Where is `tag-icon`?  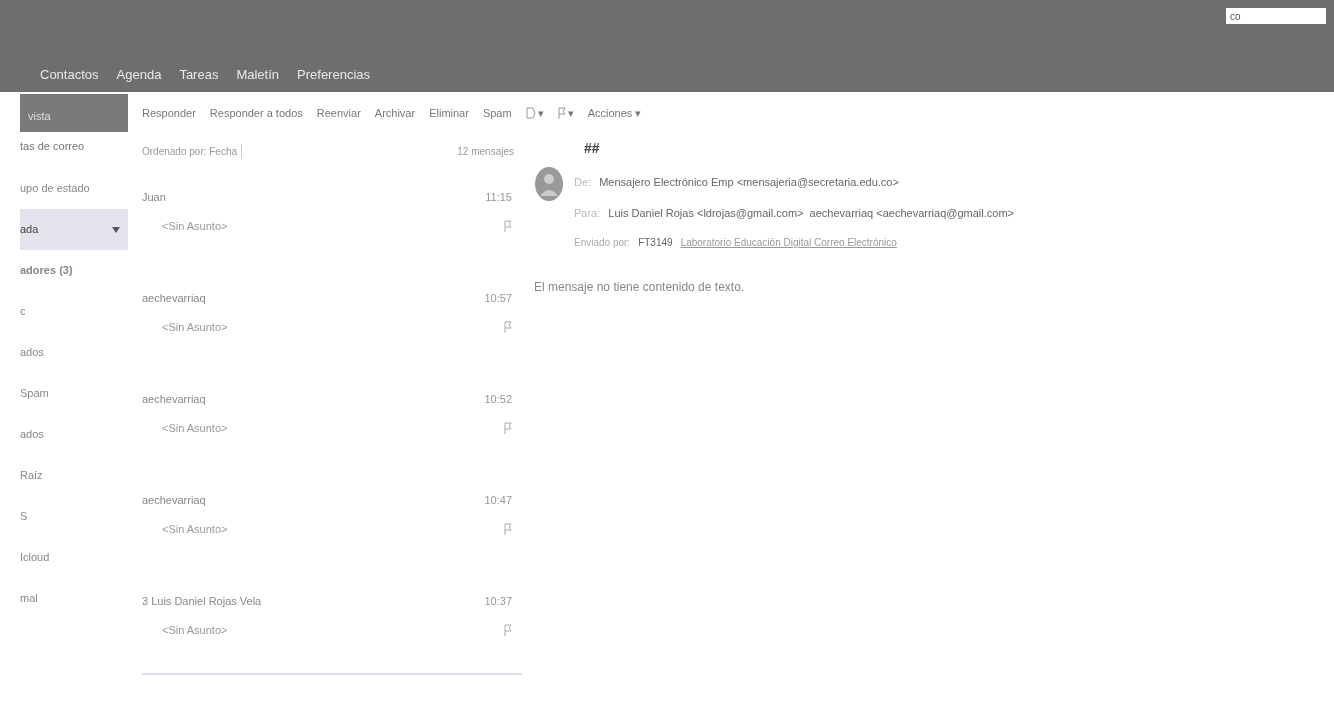 tag-icon is located at coordinates (530, 113).